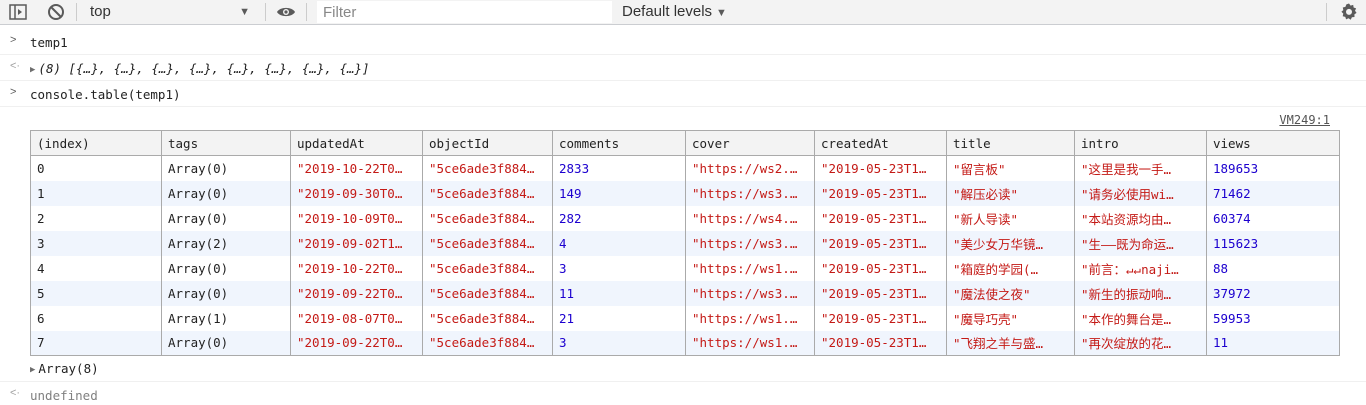 The height and width of the screenshot is (405, 1366). Describe the element at coordinates (96, 243) in the screenshot. I see `table-cell-index: 3` at that location.